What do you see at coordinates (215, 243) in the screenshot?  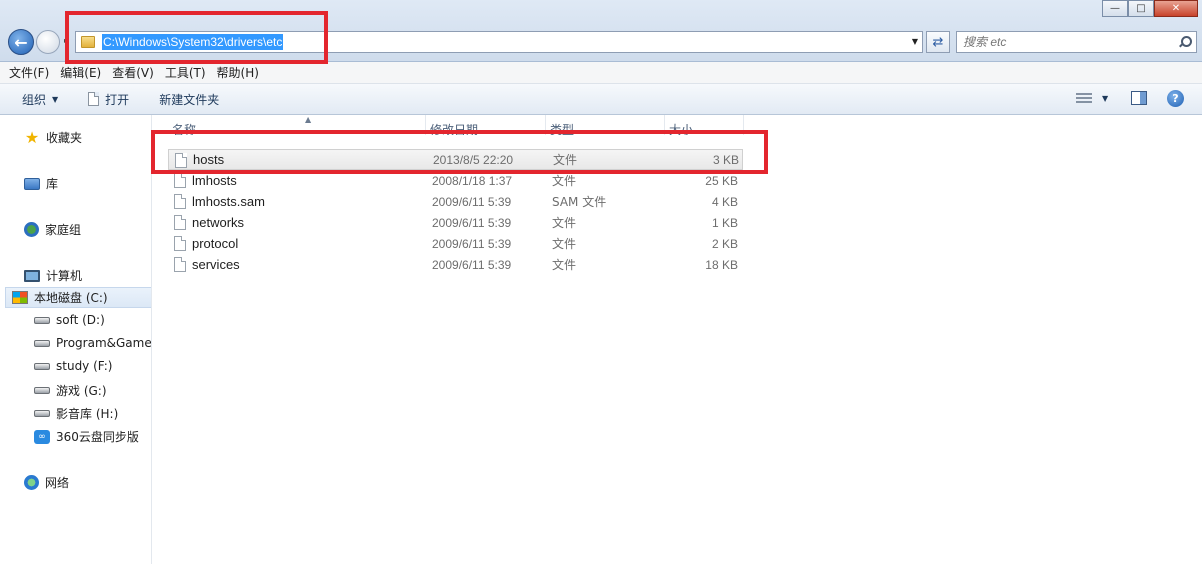 I see `file-name: protocol` at bounding box center [215, 243].